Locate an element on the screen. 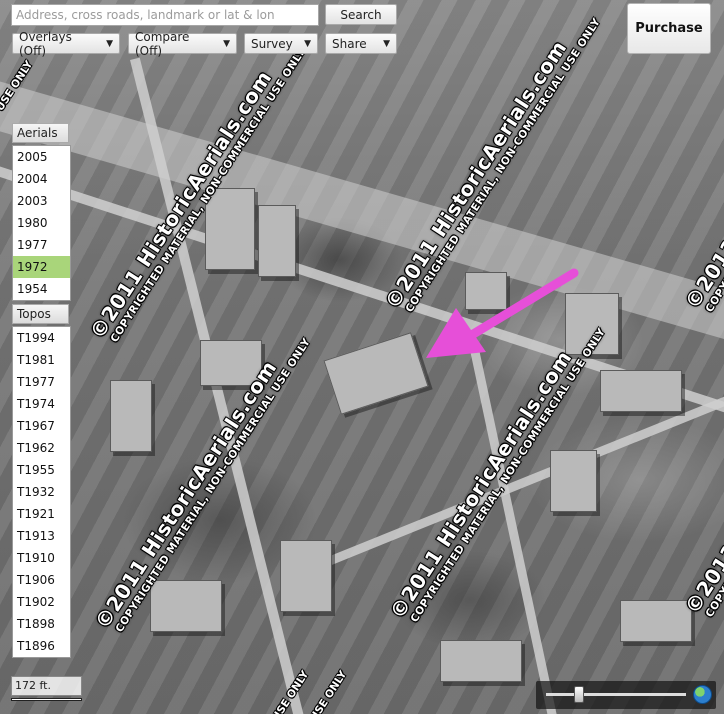 The width and height of the screenshot is (724, 714). share-dropdown: Share ▼ is located at coordinates (361, 43).